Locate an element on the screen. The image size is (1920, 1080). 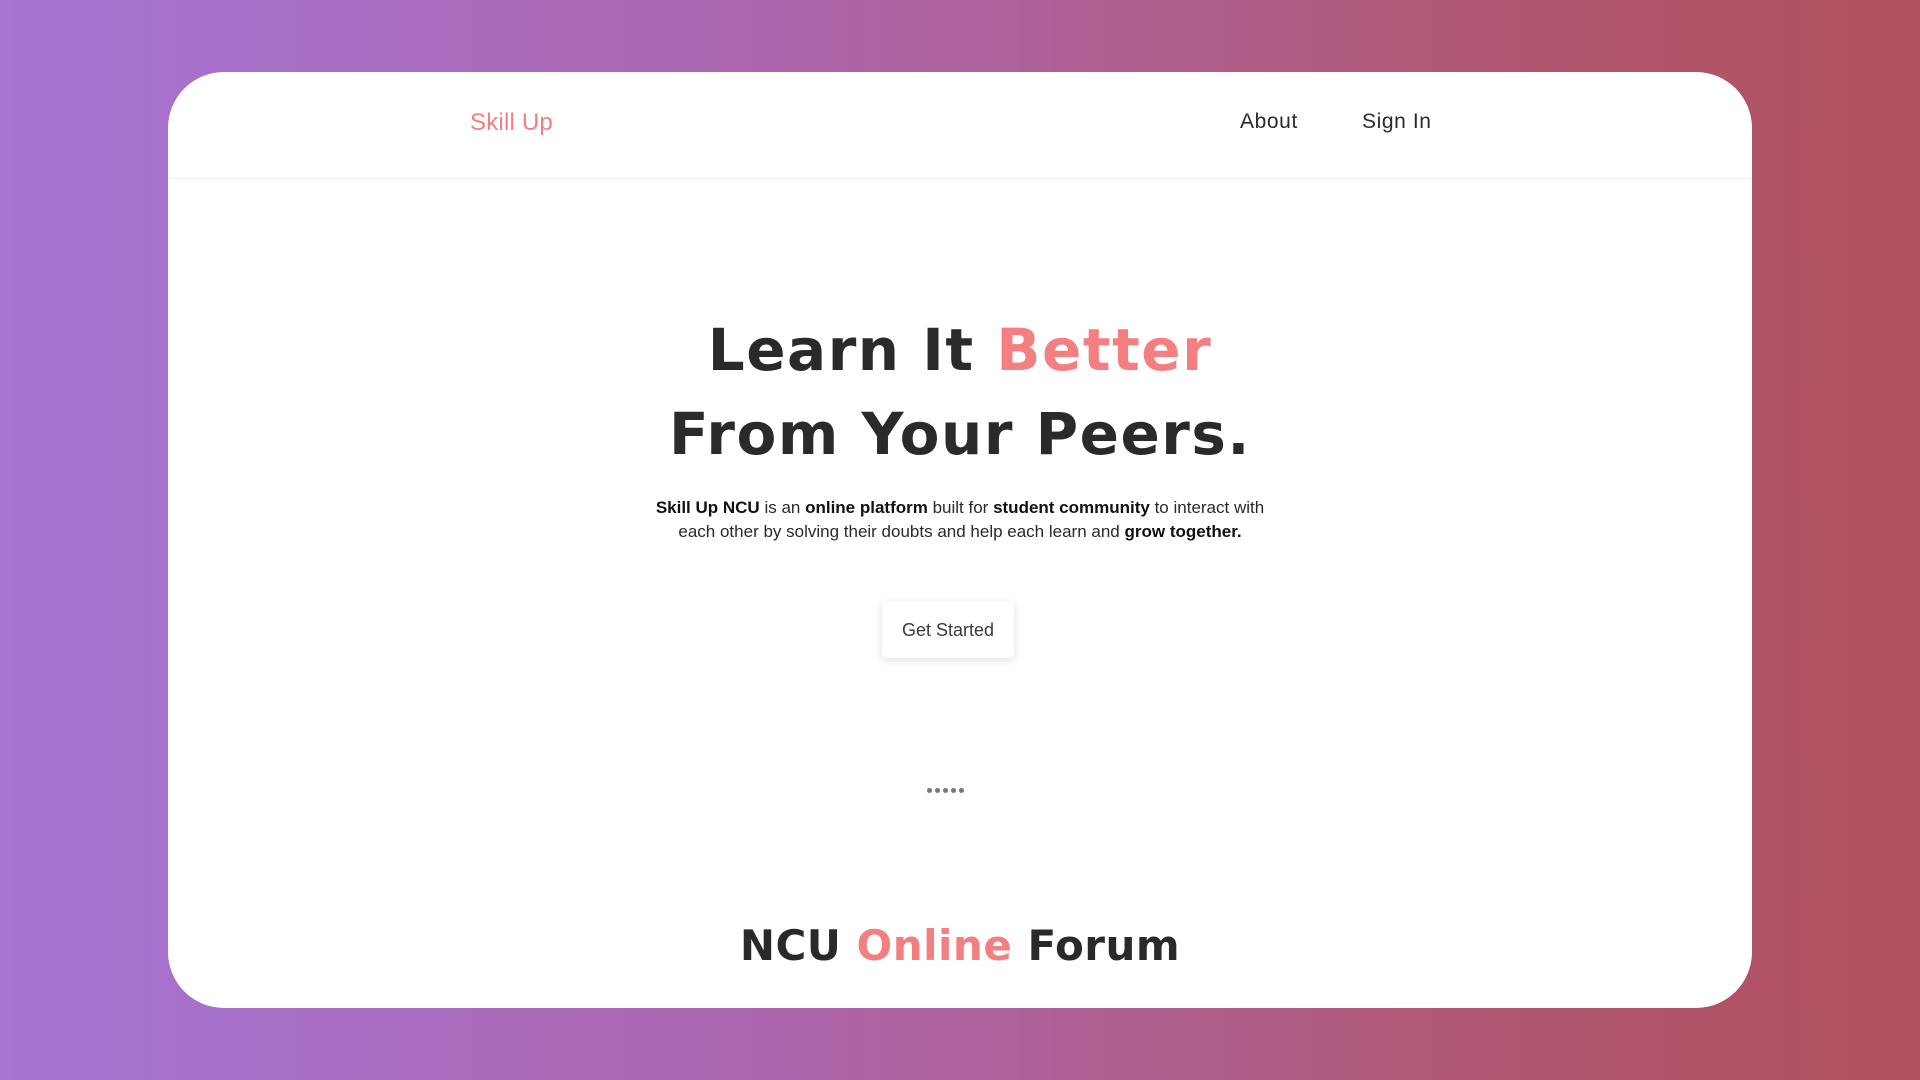
desc-bold-community: student community is located at coordinates (1071, 507).